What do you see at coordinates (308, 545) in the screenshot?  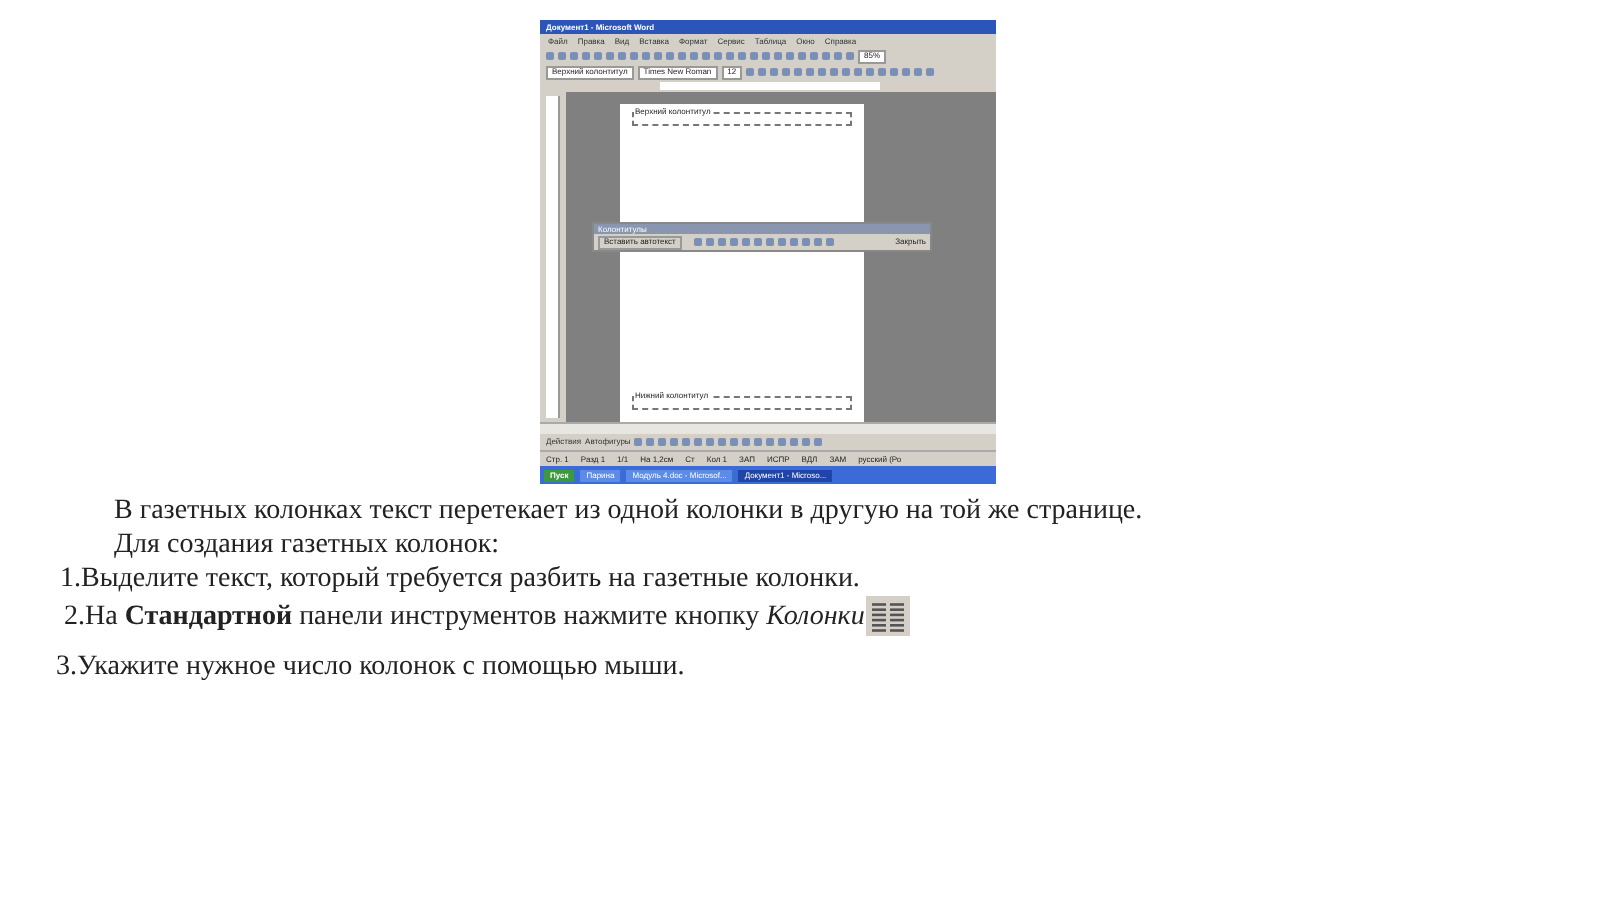 I see `paragraph: Для создания газетных колонок:` at bounding box center [308, 545].